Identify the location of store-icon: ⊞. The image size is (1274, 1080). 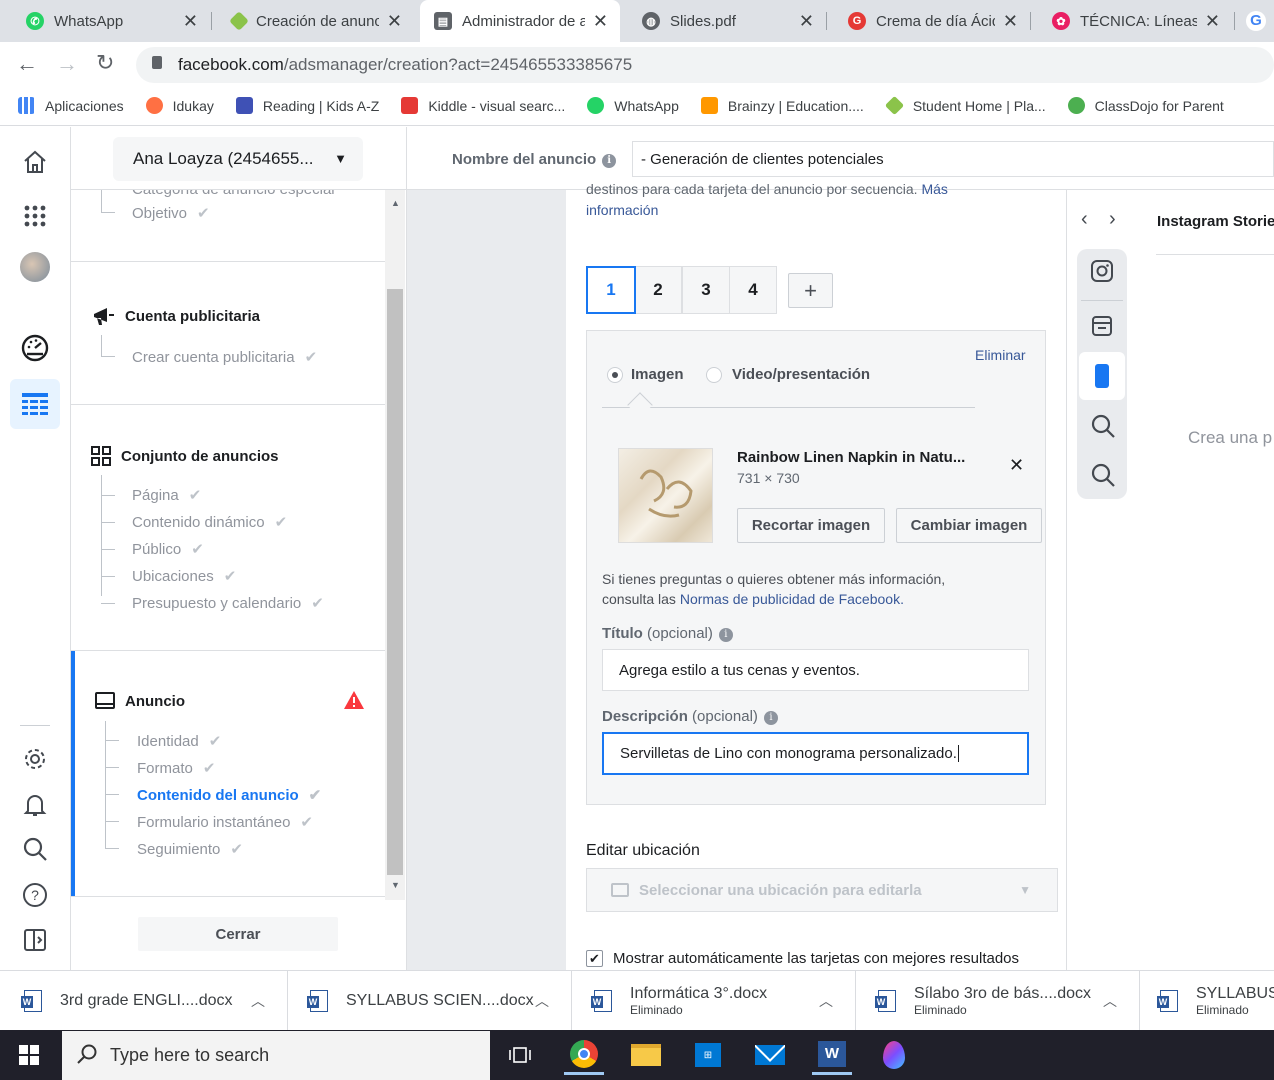
(708, 1055).